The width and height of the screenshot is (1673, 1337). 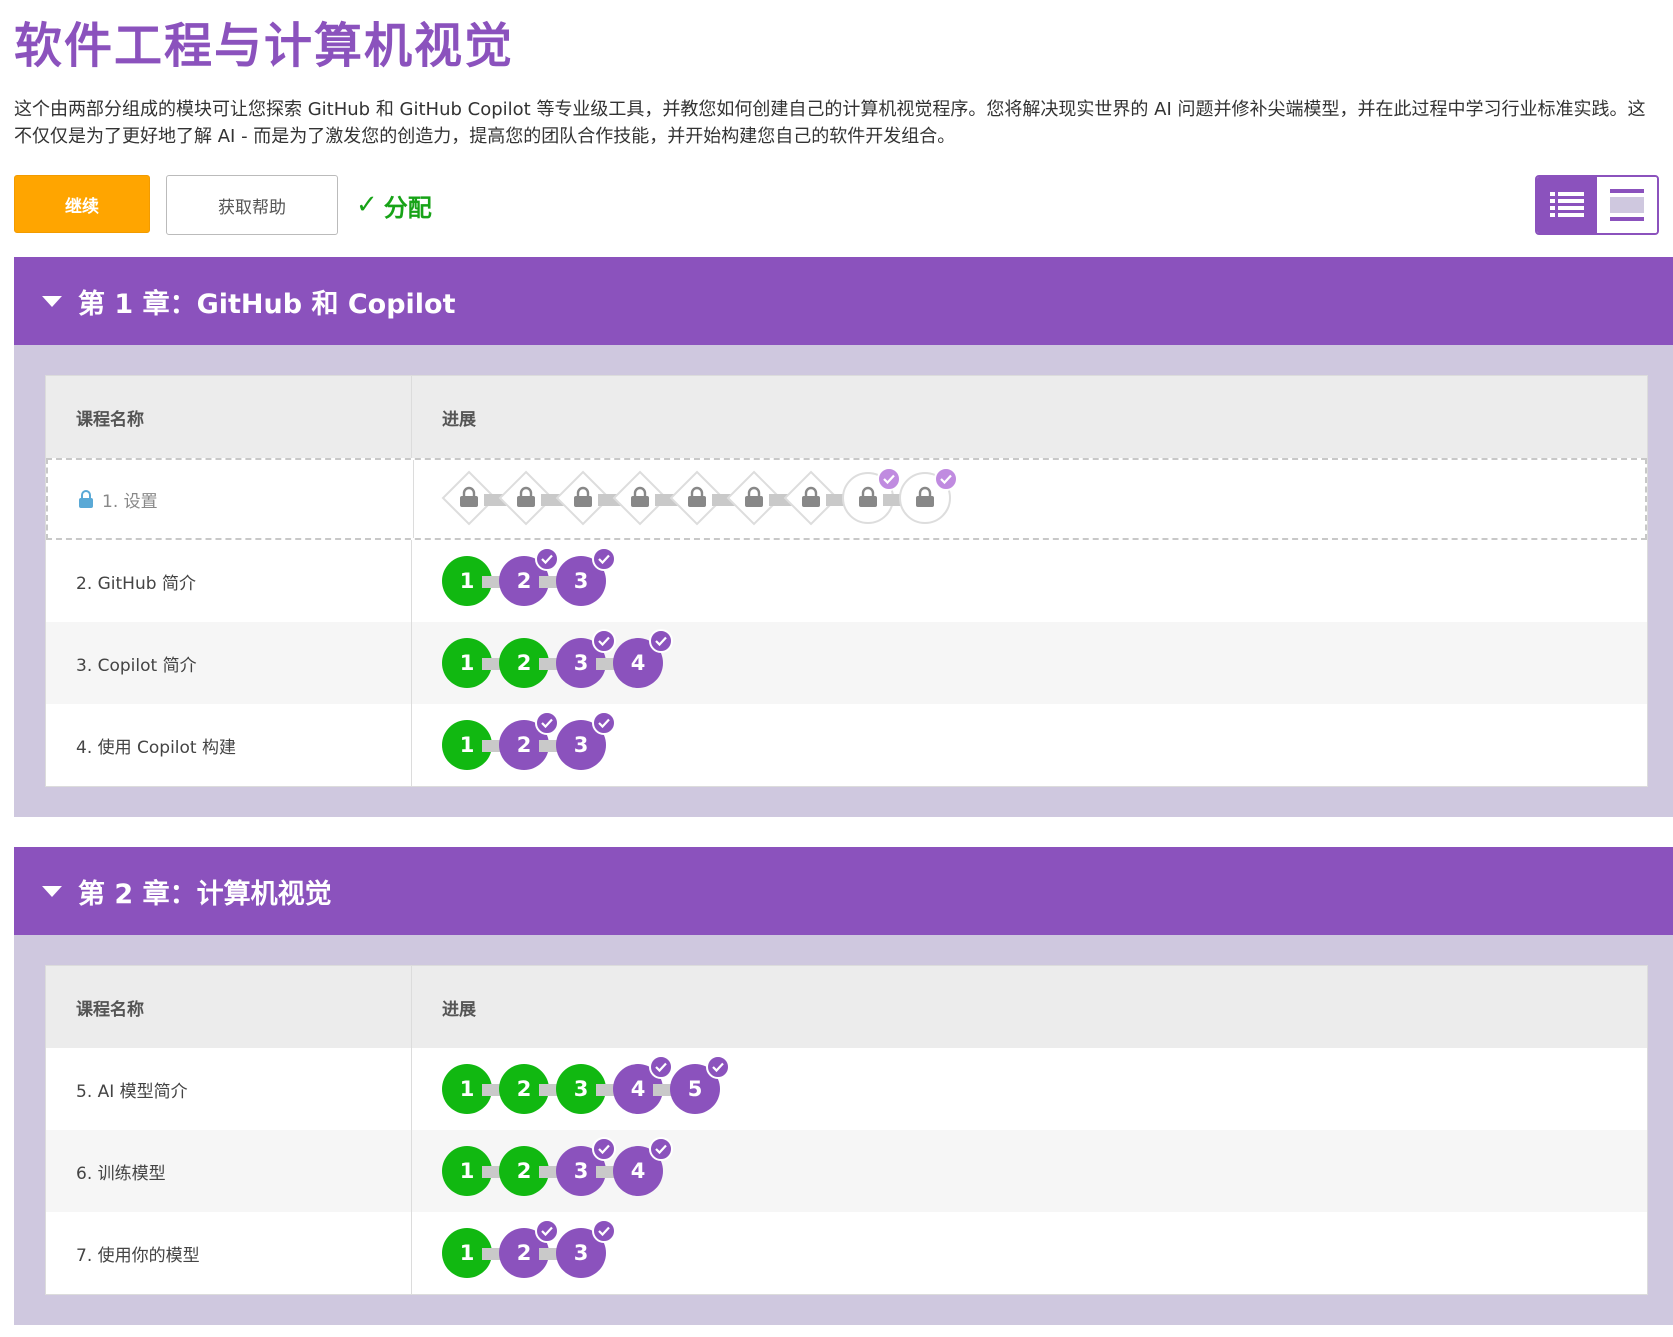 I want to click on progress-steps, so click(x=709, y=498).